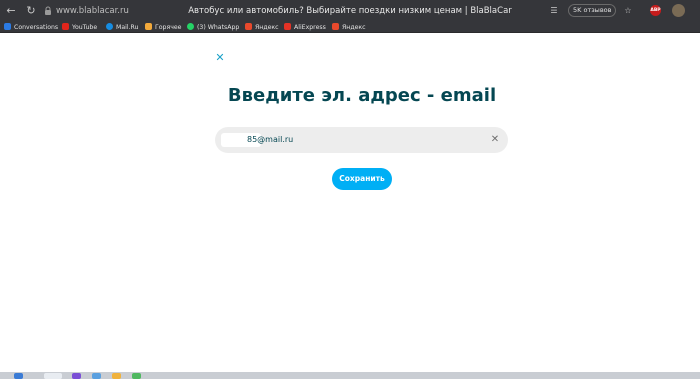 The image size is (700, 379). I want to click on save-button: Сохранить, so click(362, 179).